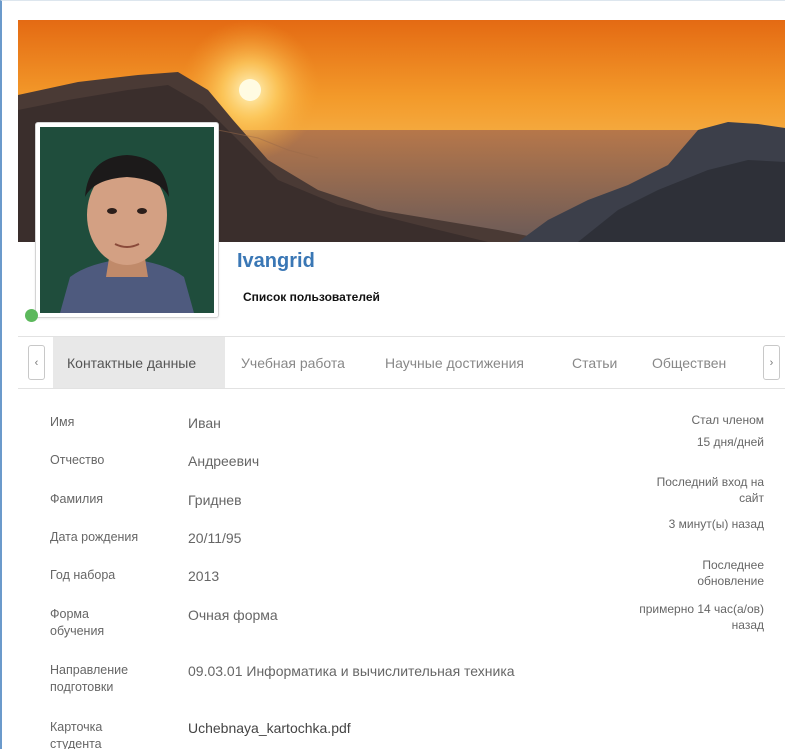 The height and width of the screenshot is (749, 785). I want to click on last-update-label: Последнее обновление, so click(730, 573).